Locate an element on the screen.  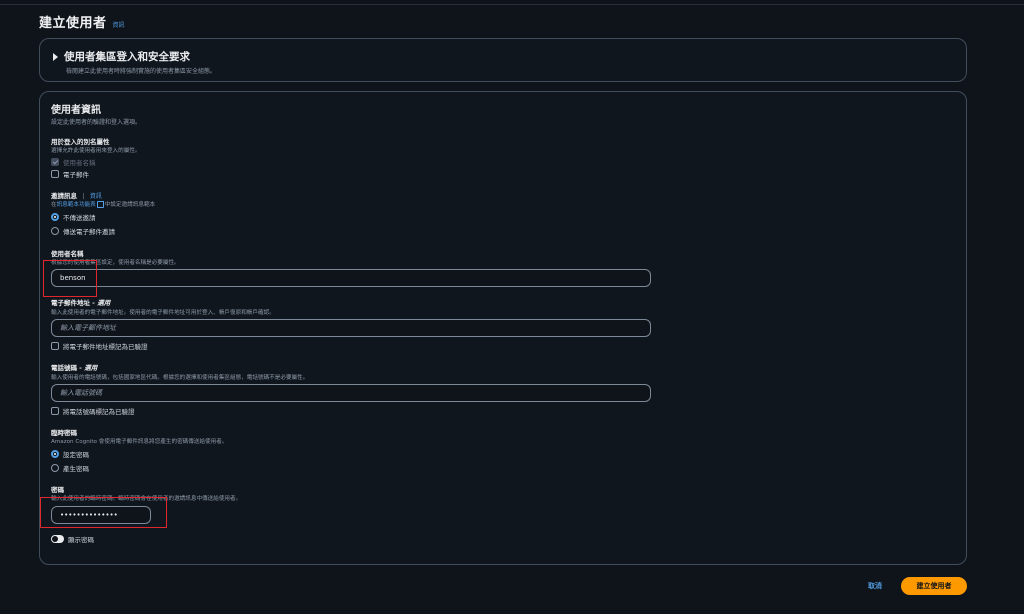
user-info-title: 使用者資訊 is located at coordinates (76, 110).